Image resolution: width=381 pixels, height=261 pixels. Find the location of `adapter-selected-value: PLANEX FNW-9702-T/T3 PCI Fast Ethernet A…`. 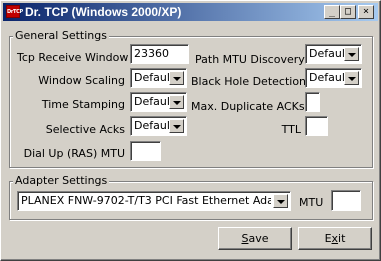

adapter-selected-value: PLANEX FNW-9702-T/T3 PCI Fast Ethernet A… is located at coordinates (146, 200).